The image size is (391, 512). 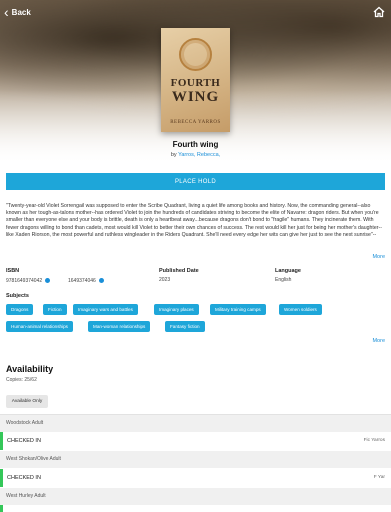 What do you see at coordinates (379, 12) in the screenshot?
I see `home-icon` at bounding box center [379, 12].